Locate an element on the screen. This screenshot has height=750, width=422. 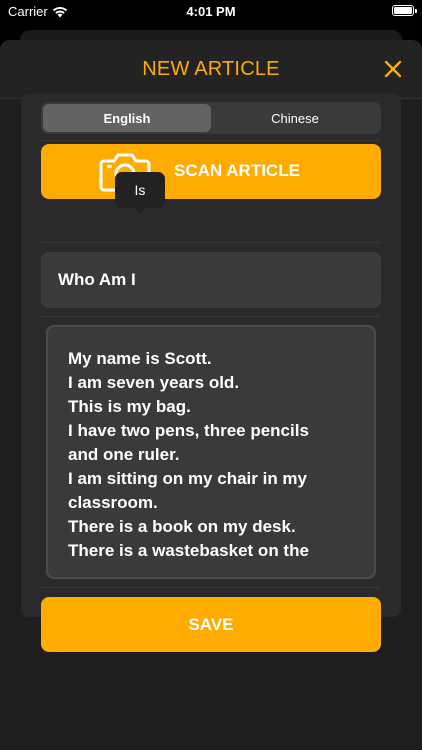
body-line: and one ruler. is located at coordinates (124, 454).